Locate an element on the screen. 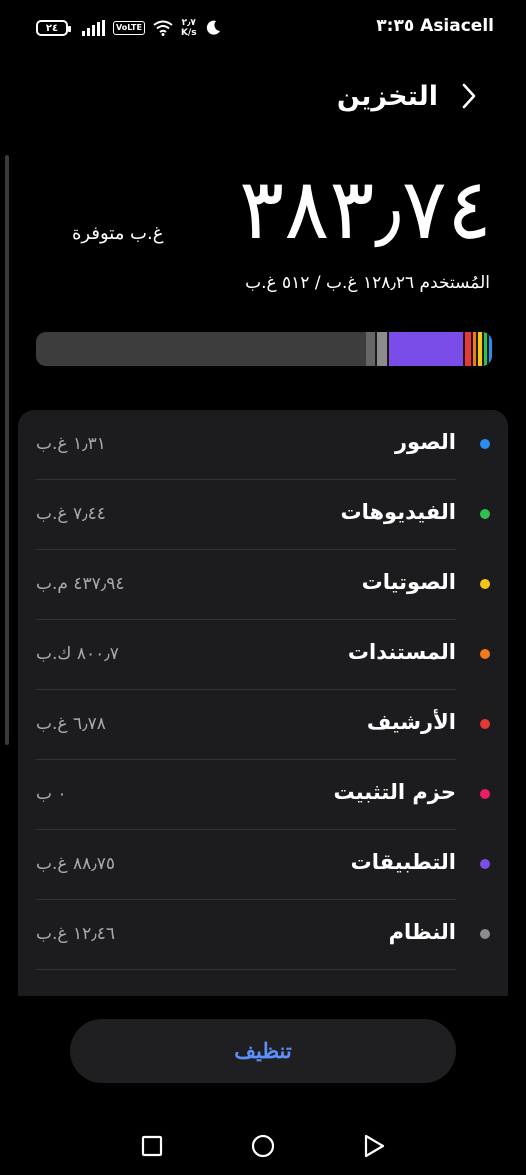 This screenshot has width=526, height=1175. net-speed-value: ٢٫٧ is located at coordinates (188, 23).